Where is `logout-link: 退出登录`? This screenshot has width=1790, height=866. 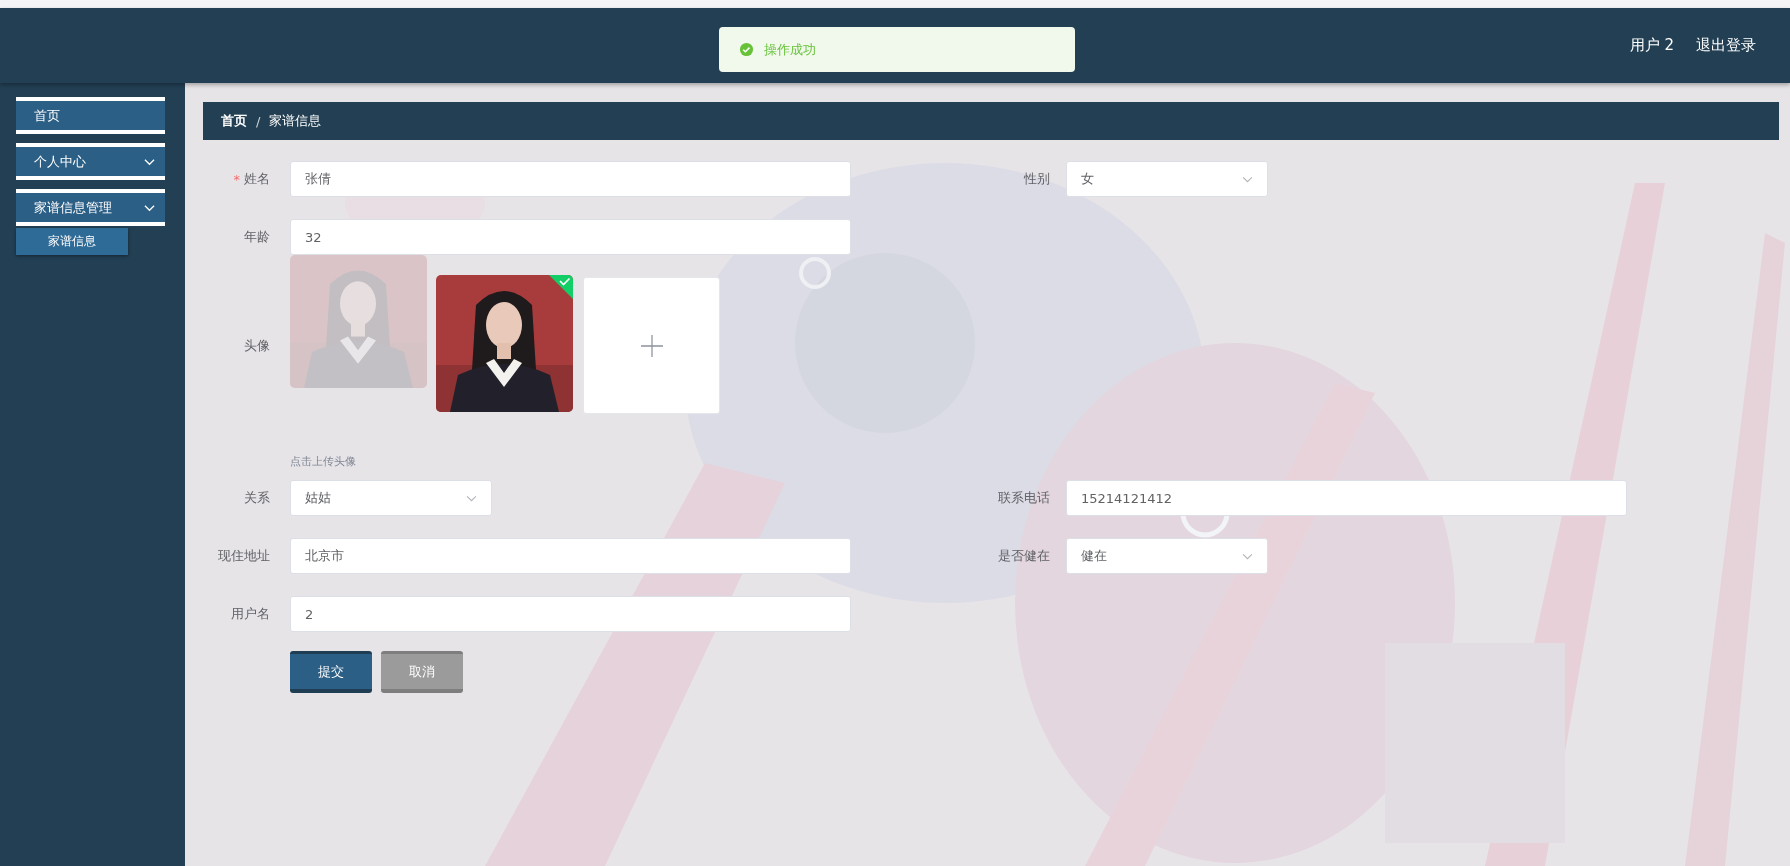 logout-link: 退出登录 is located at coordinates (1726, 45).